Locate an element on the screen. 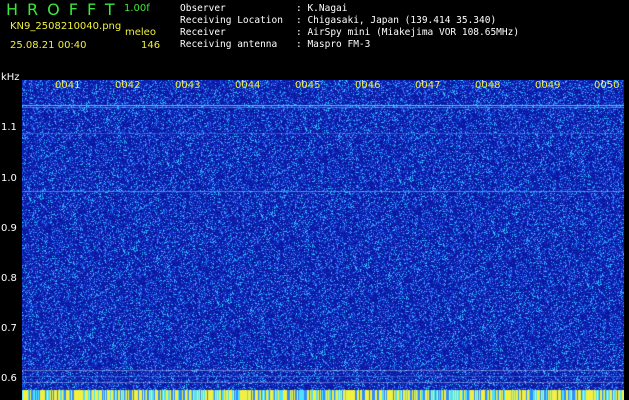 The width and height of the screenshot is (629, 400). y-tick-0.6: 0.6 is located at coordinates (9, 378).